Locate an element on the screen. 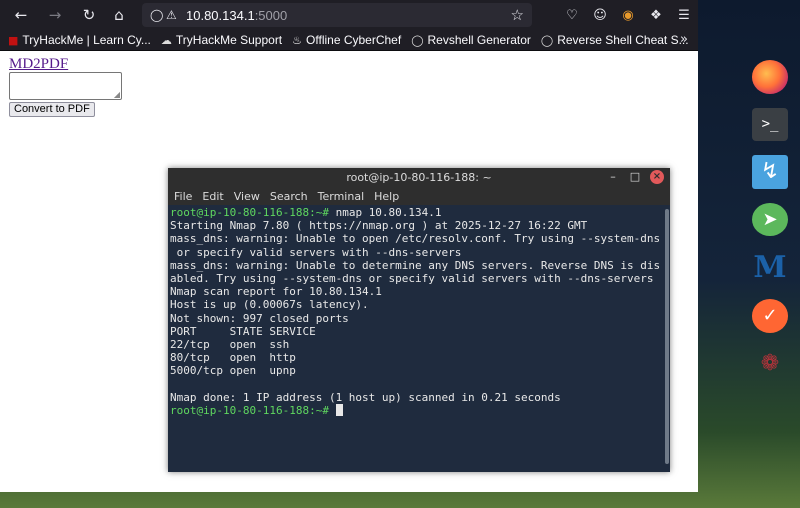 The image size is (800, 508). home-icon: ⌂ is located at coordinates (119, 15).